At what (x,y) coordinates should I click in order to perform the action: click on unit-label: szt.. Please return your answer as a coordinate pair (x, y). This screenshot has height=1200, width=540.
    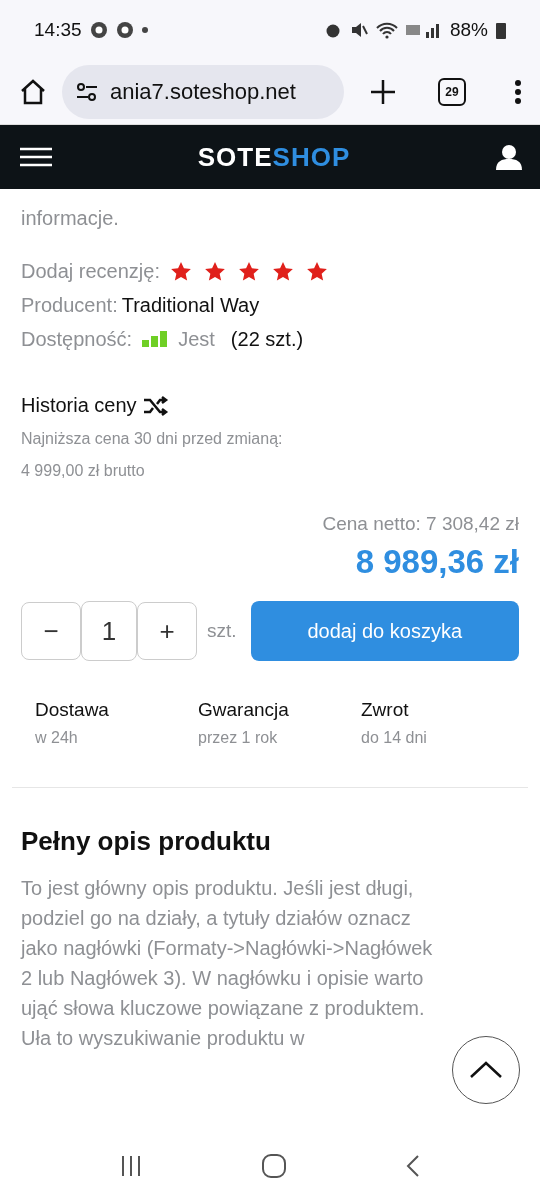
    Looking at the image, I should click on (222, 631).